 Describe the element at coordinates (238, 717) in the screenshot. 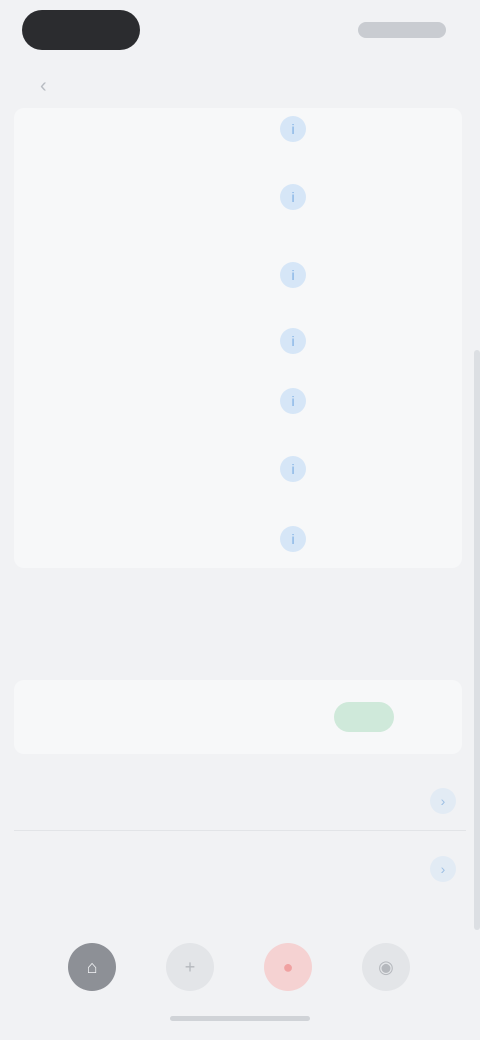

I see `notice-card` at that location.